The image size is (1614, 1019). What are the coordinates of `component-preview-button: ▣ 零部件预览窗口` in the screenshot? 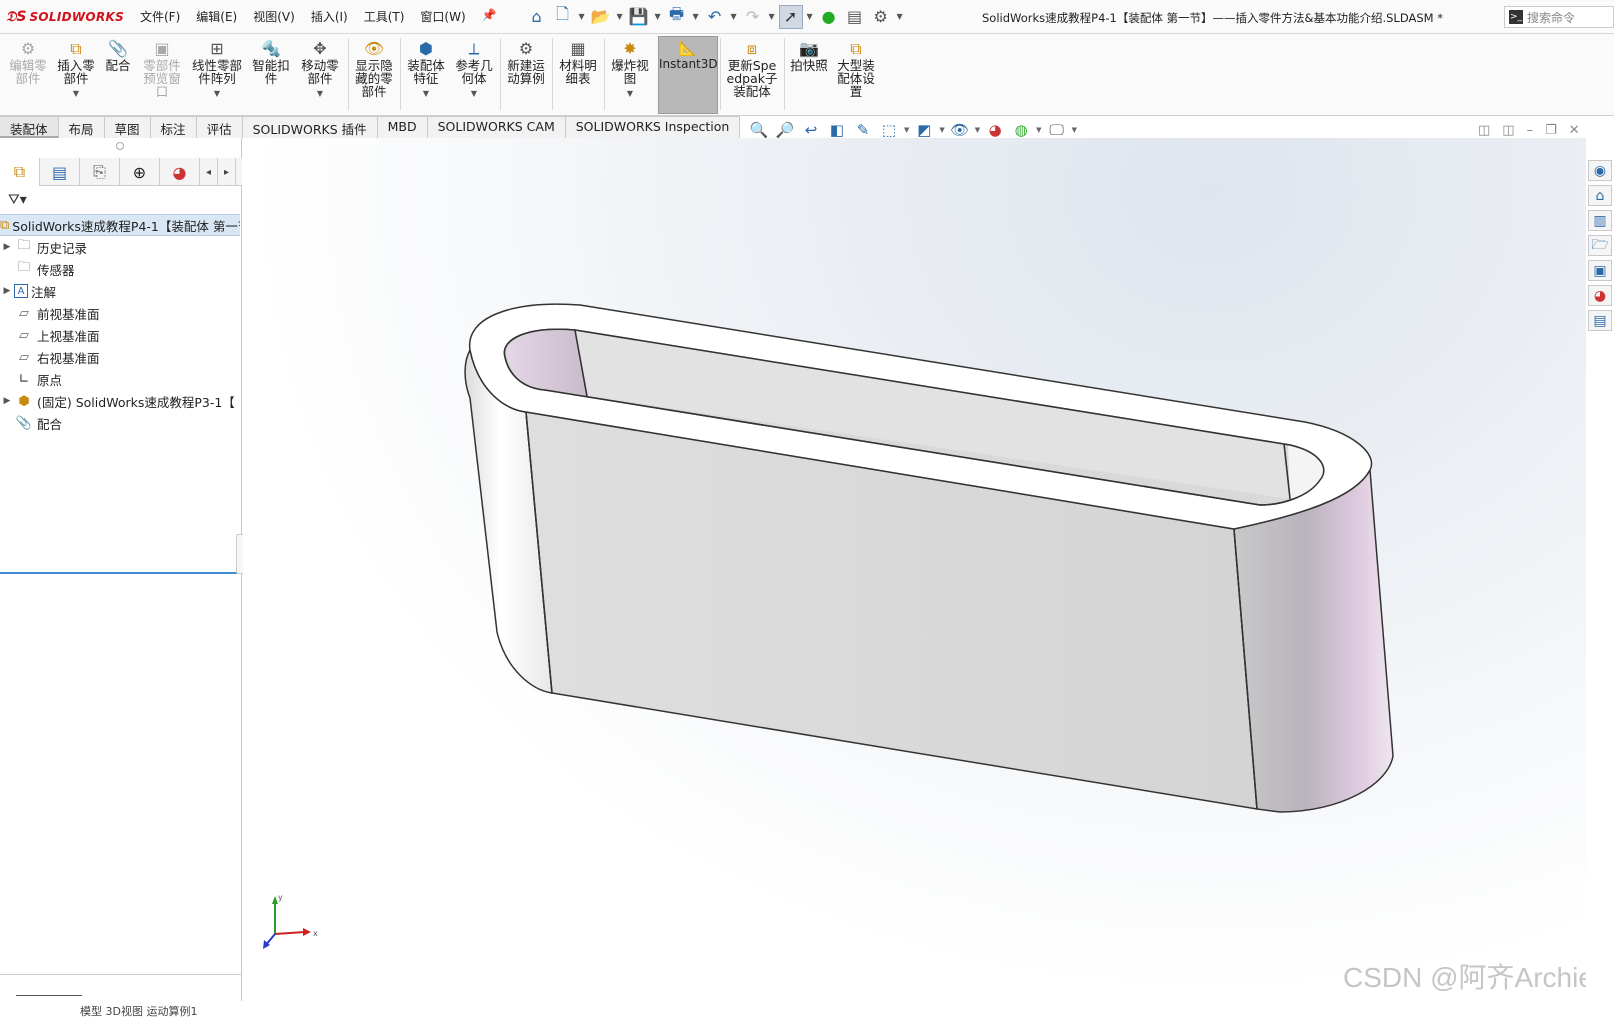 It's located at (162, 68).